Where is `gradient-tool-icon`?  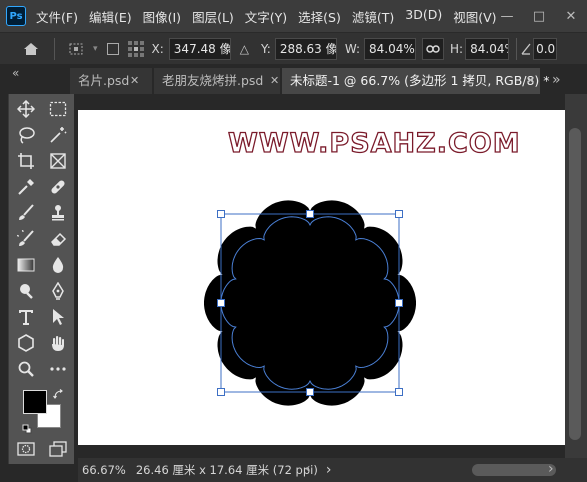 gradient-tool-icon is located at coordinates (26, 265).